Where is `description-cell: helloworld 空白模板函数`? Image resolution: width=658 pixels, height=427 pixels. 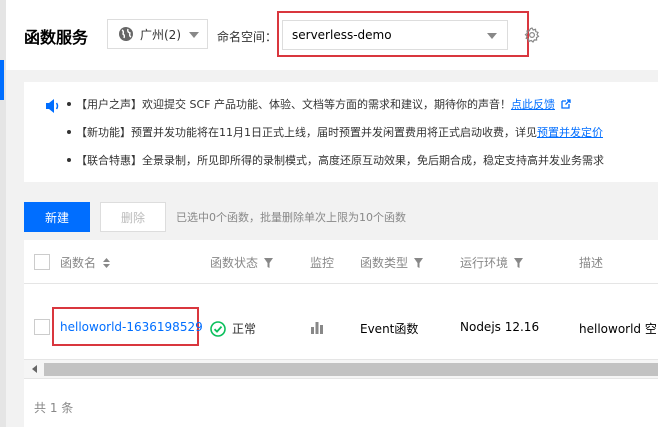
description-cell: helloworld 空白模板函数 is located at coordinates (618, 329).